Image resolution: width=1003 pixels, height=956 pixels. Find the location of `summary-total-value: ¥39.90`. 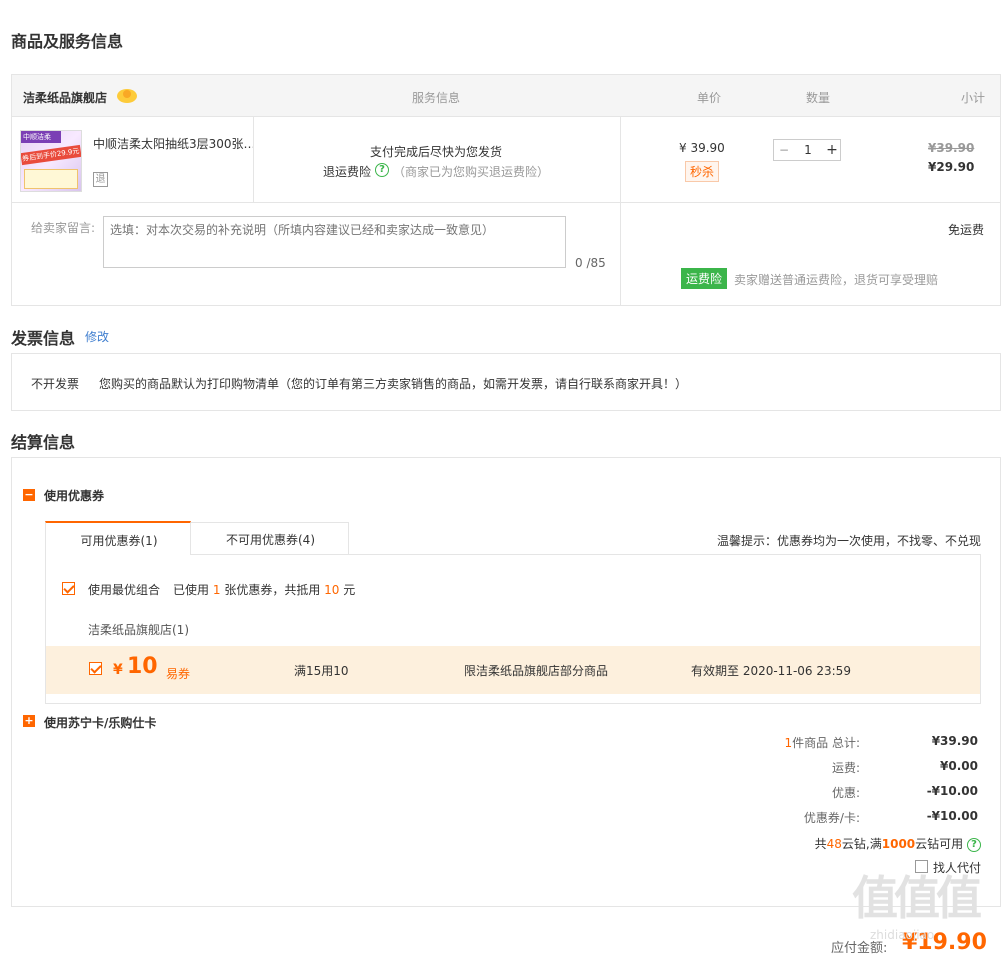

summary-total-value: ¥39.90 is located at coordinates (954, 741).